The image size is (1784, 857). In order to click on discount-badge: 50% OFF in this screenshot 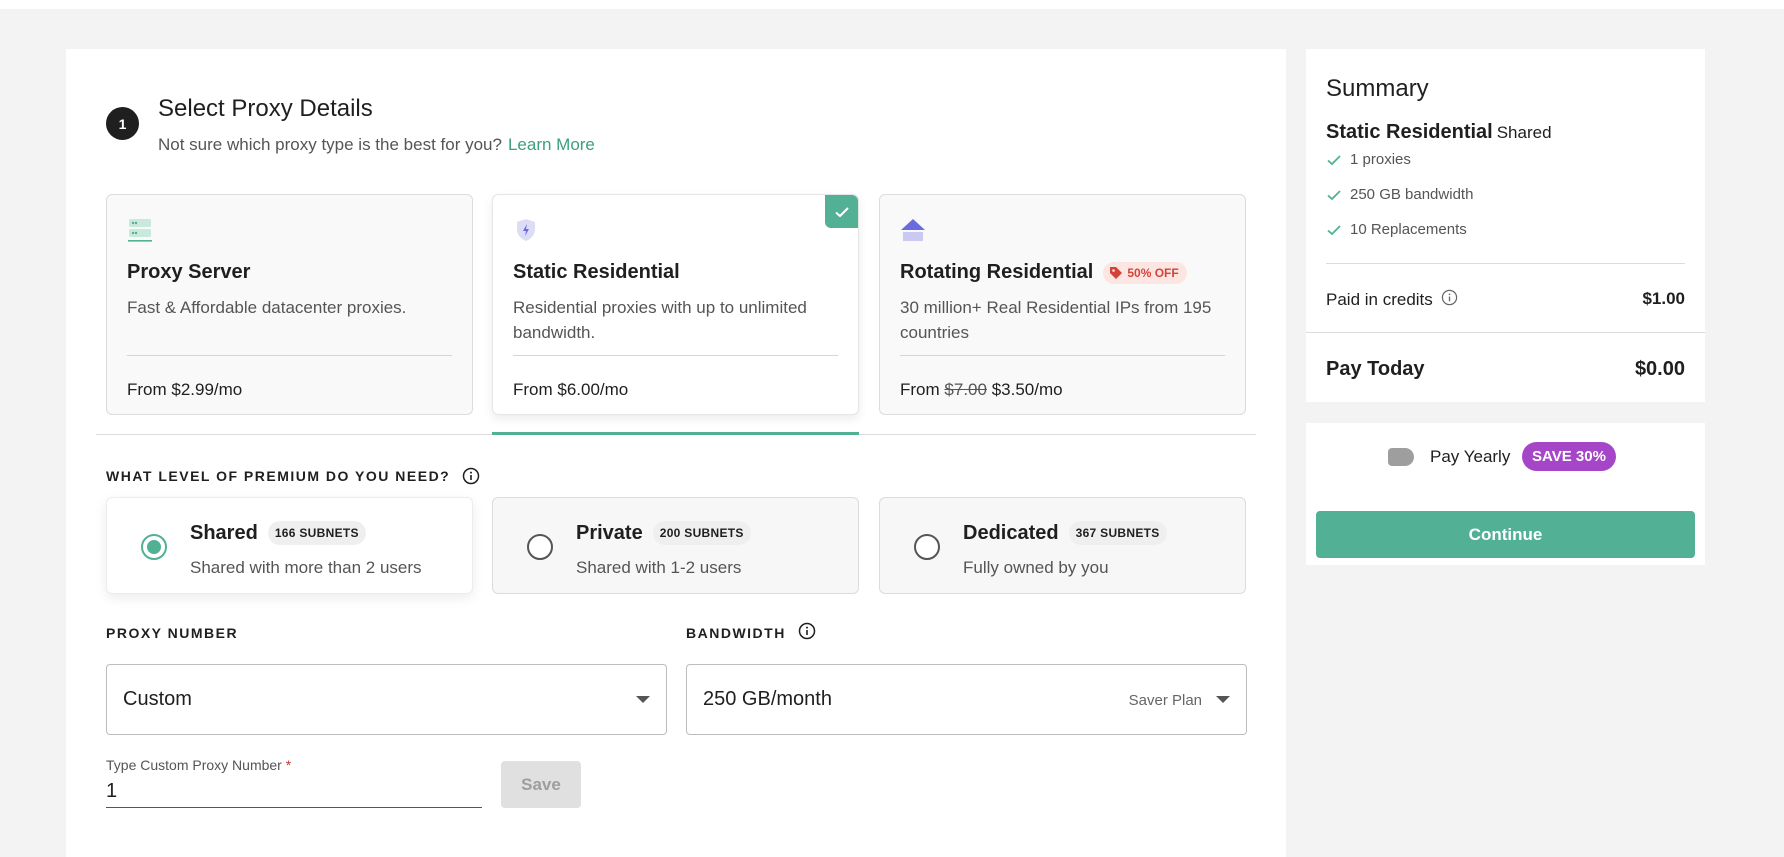, I will do `click(1145, 272)`.